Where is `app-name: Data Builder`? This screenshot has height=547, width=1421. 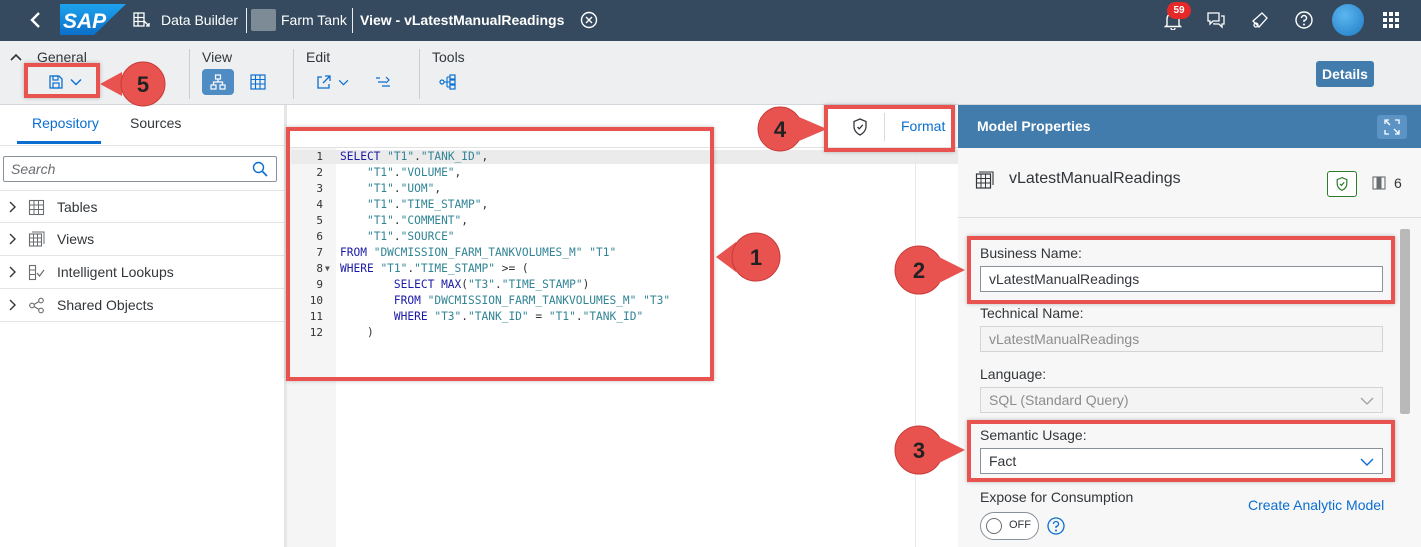
app-name: Data Builder is located at coordinates (199, 20).